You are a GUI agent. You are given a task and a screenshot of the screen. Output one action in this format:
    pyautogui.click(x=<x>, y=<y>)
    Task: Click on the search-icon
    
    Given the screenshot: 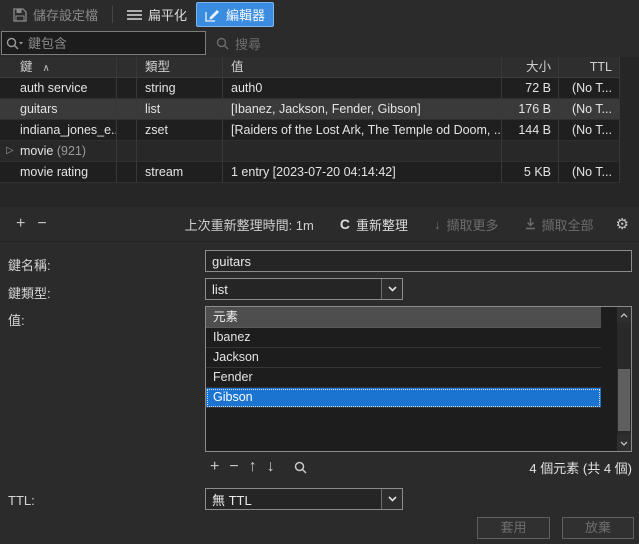 What is the action you would take?
    pyautogui.click(x=222, y=43)
    